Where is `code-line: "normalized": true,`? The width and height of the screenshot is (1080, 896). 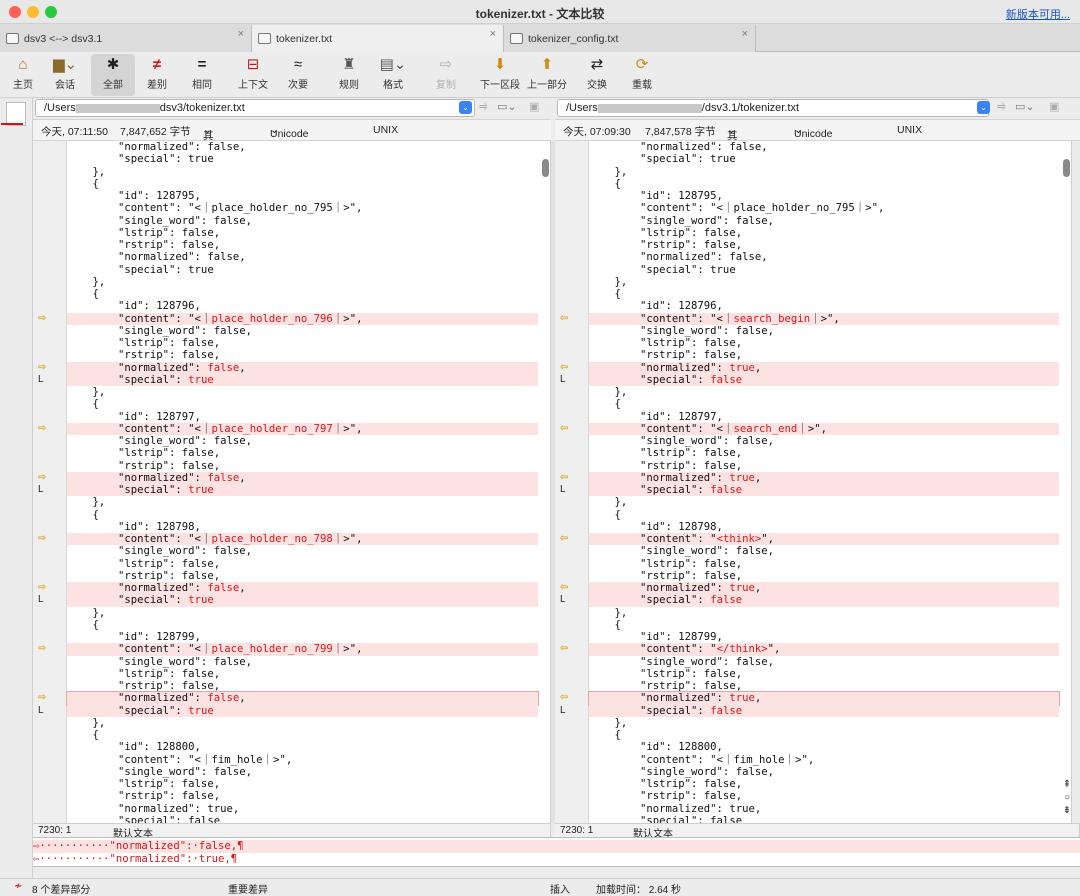
code-line: "normalized": true, is located at coordinates (824, 809).